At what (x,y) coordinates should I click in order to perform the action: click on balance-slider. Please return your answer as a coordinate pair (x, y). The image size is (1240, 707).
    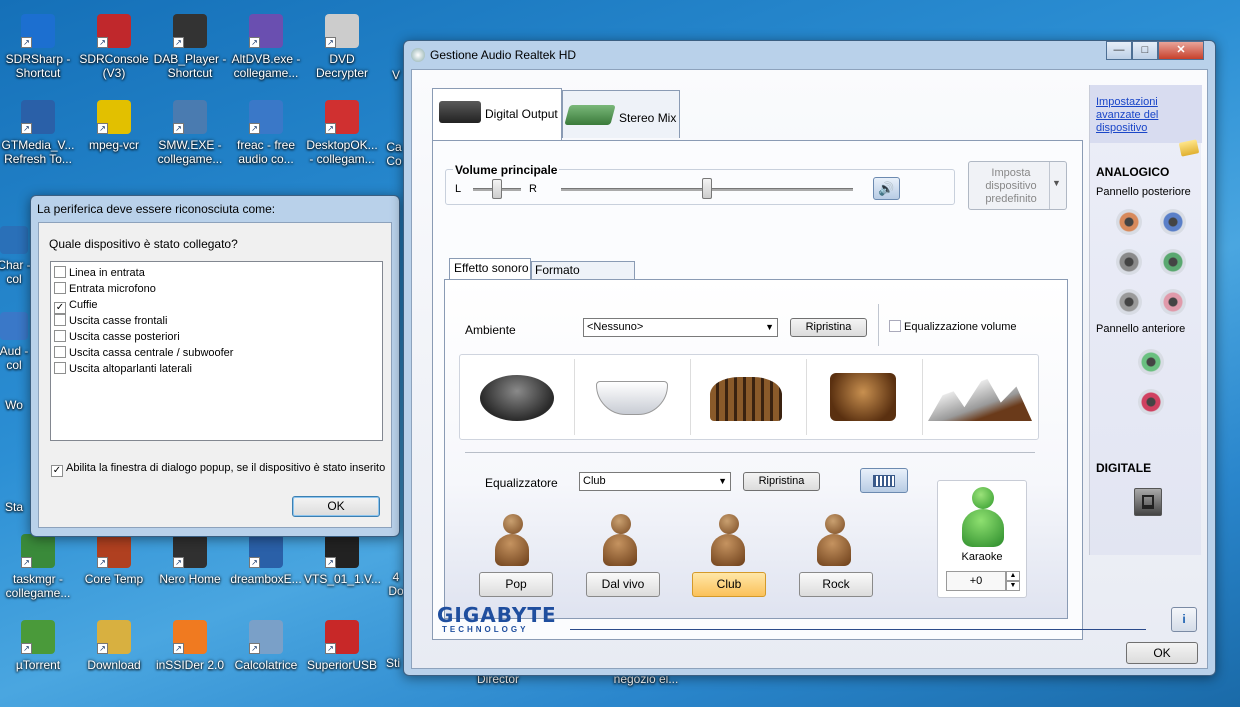
    Looking at the image, I should click on (497, 189).